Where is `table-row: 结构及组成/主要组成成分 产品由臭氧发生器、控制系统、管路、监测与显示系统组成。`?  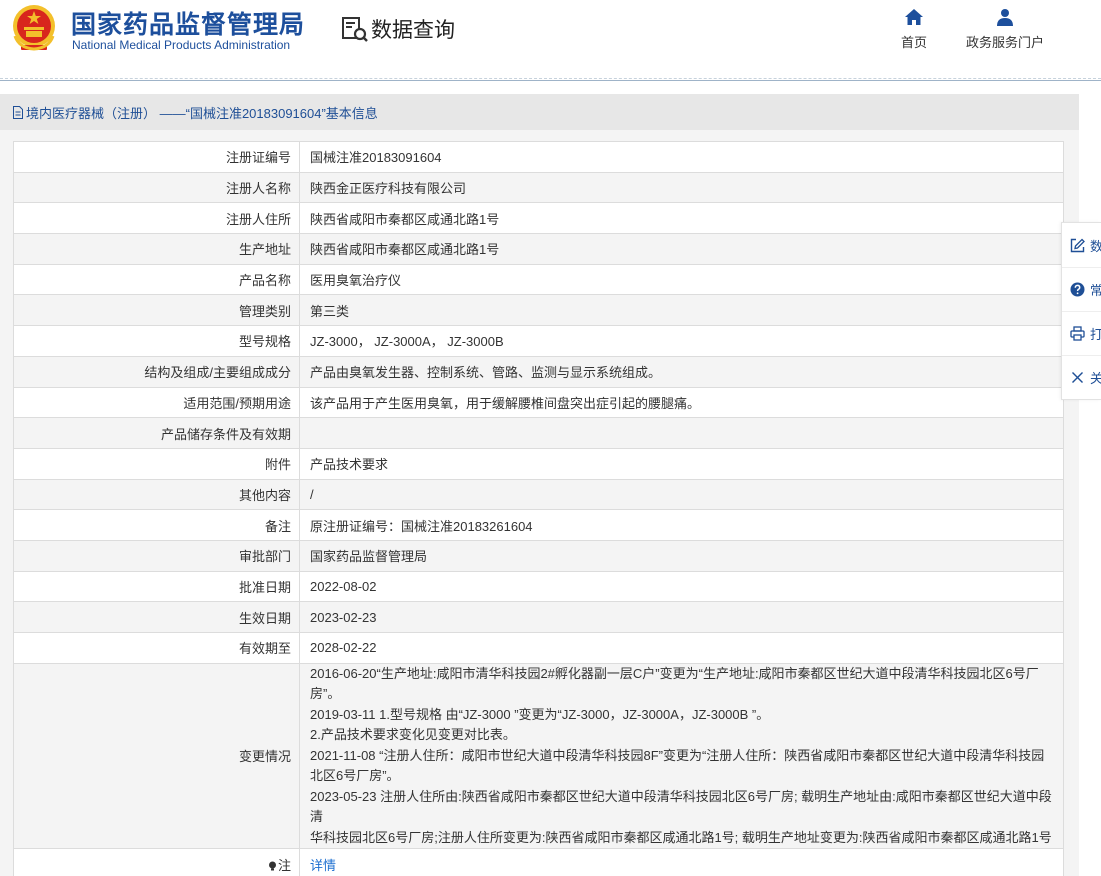
table-row: 结构及组成/主要组成成分 产品由臭氧发生器、控制系统、管路、监测与显示系统组成。 is located at coordinates (538, 371).